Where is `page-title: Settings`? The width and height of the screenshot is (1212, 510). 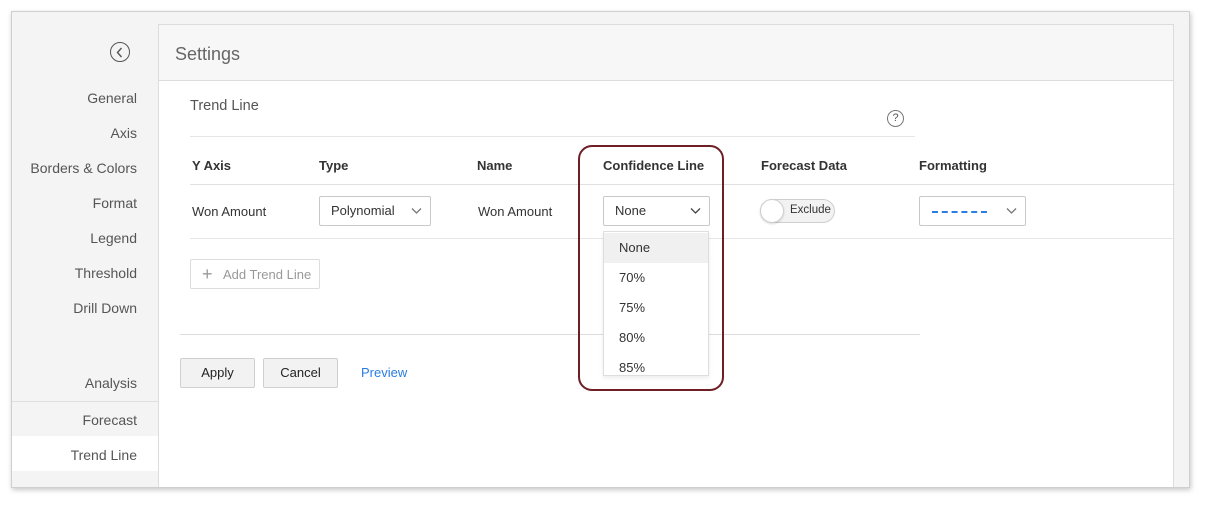
page-title: Settings is located at coordinates (208, 54).